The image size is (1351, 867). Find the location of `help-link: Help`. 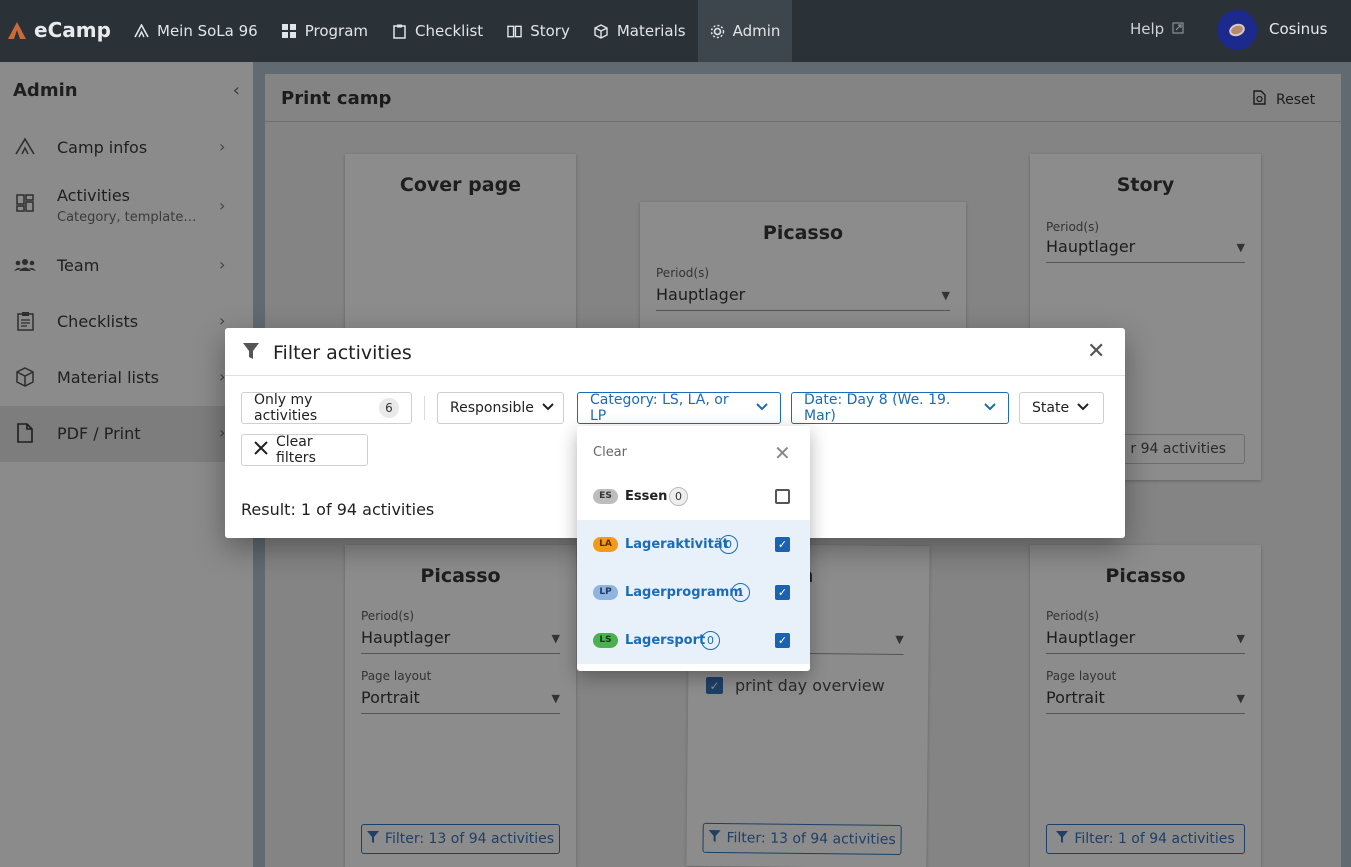

help-link: Help is located at coordinates (1157, 29).